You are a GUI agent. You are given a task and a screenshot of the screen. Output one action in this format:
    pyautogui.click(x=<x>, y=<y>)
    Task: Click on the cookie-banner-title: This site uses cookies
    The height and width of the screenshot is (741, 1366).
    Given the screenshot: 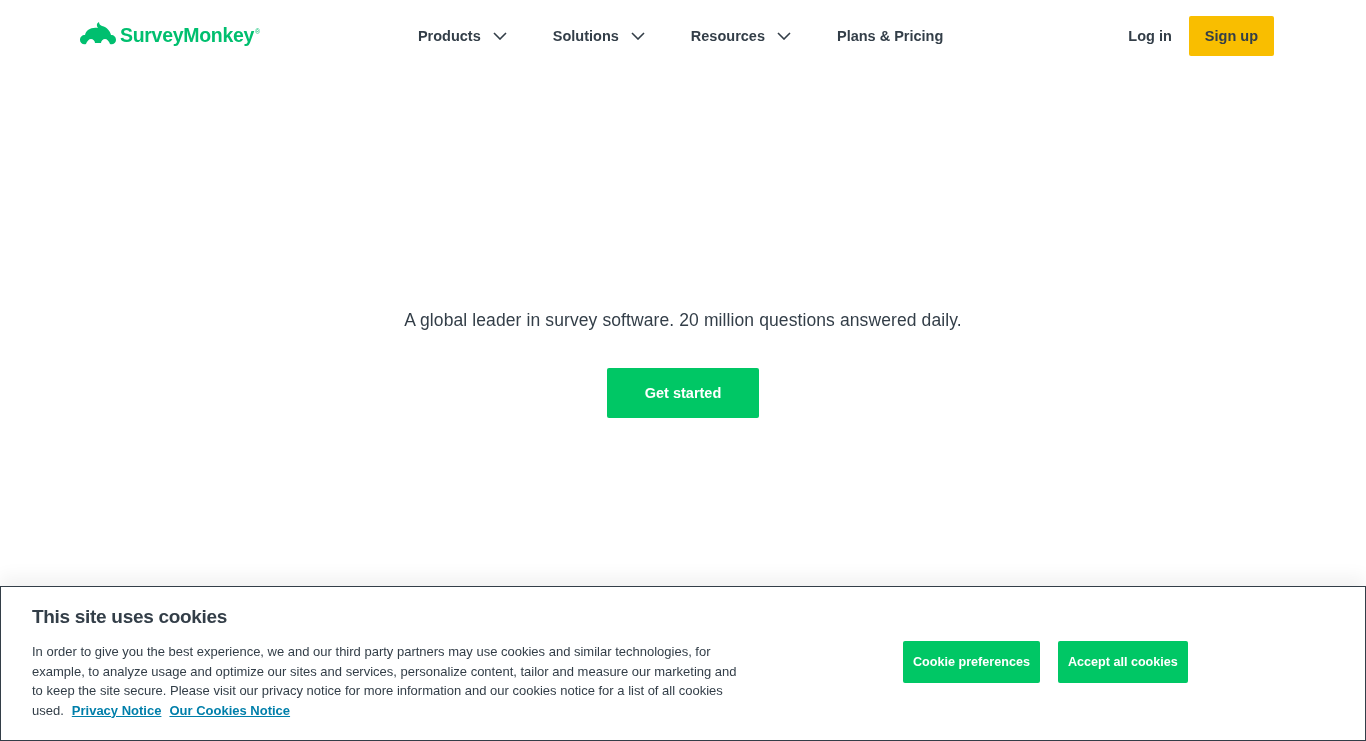 What is the action you would take?
    pyautogui.click(x=130, y=617)
    